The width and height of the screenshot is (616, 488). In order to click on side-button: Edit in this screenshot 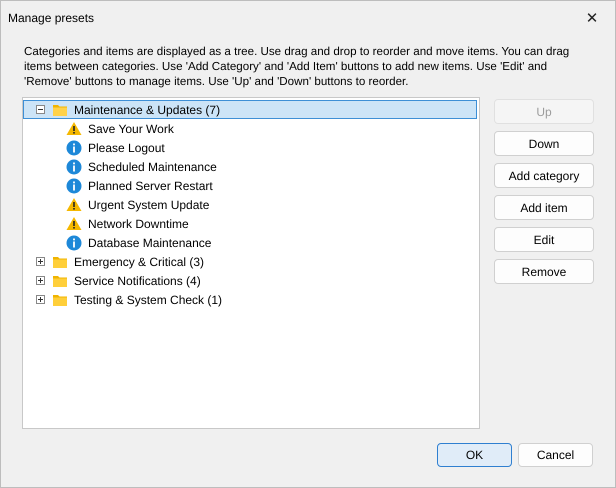, I will do `click(544, 239)`.